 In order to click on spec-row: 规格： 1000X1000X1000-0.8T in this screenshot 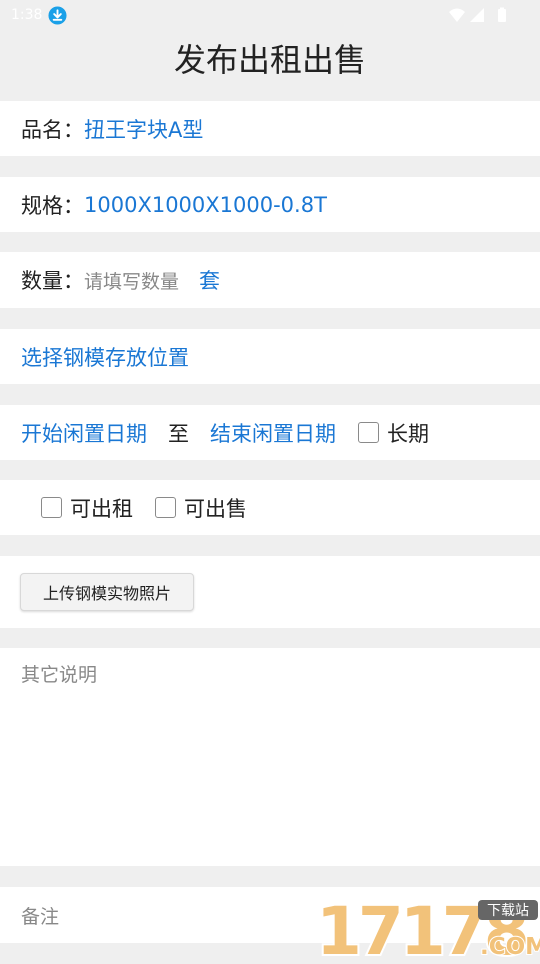, I will do `click(270, 204)`.